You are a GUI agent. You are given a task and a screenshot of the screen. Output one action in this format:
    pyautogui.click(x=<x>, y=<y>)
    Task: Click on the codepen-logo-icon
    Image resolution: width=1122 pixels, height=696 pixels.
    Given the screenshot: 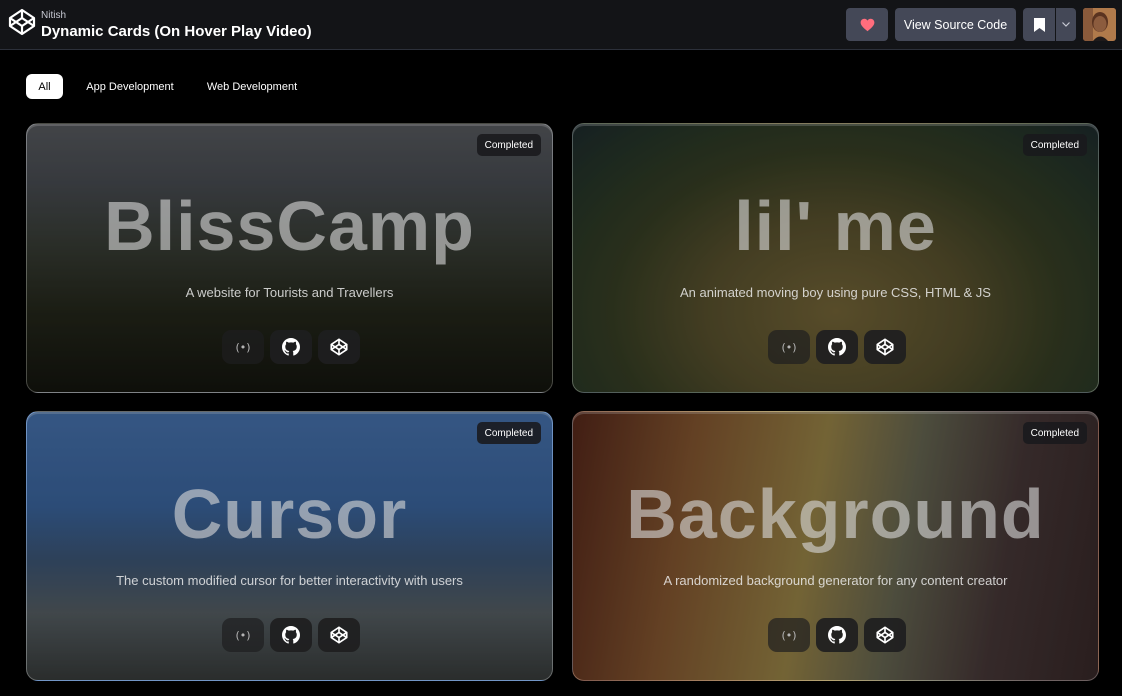 What is the action you would take?
    pyautogui.click(x=22, y=22)
    